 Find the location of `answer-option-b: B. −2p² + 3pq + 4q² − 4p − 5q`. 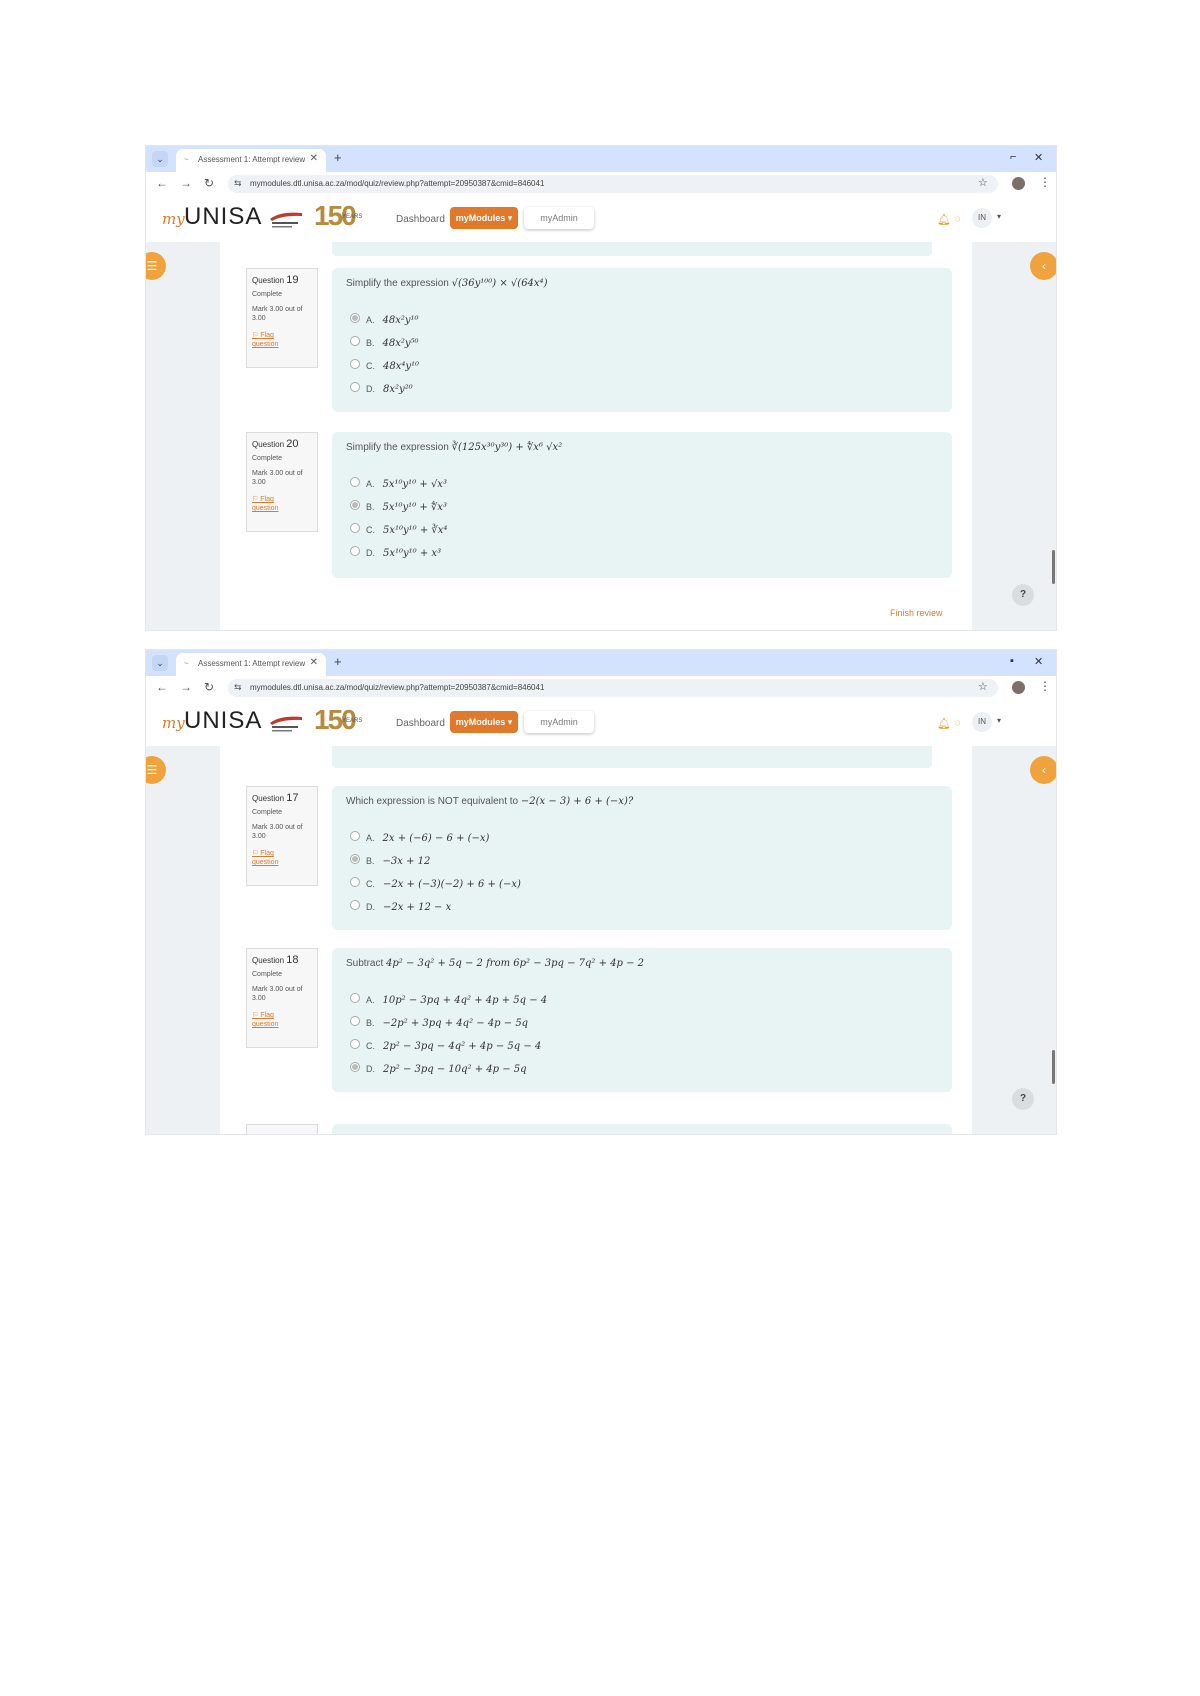

answer-option-b: B. −2p² + 3pq + 4q² − 4p − 5q is located at coordinates (439, 1021).